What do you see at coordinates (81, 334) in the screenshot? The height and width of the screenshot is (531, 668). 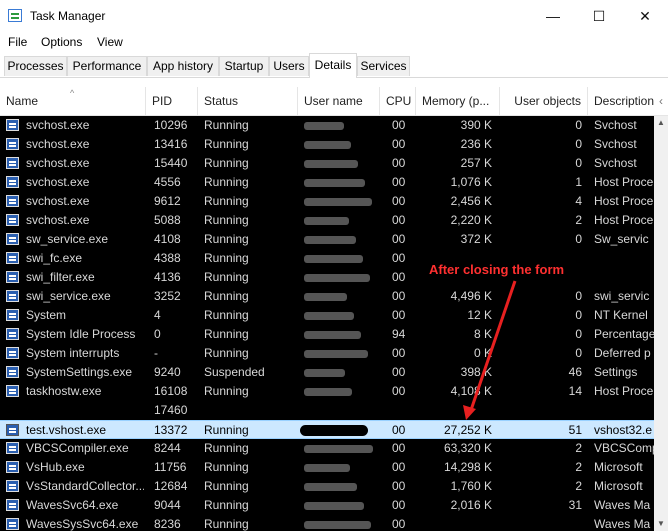 I see `process-name: System Idle Process` at bounding box center [81, 334].